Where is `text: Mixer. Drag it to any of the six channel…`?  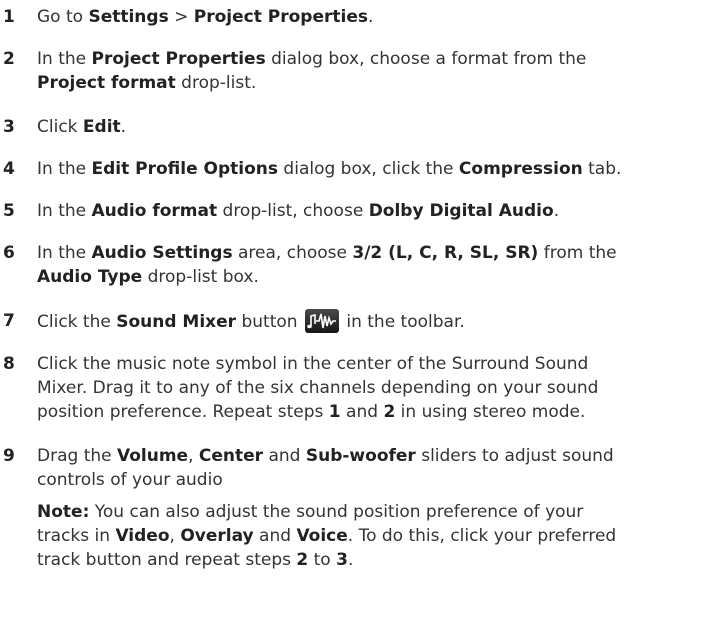
text: Mixer. Drag it to any of the six channel… is located at coordinates (318, 388).